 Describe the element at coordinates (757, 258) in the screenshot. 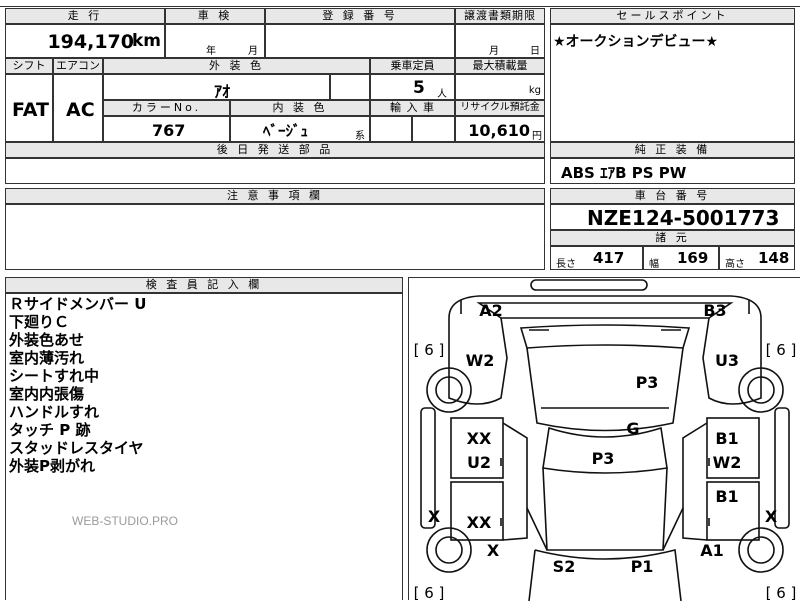

I see `height-cell: 高さ 148` at that location.